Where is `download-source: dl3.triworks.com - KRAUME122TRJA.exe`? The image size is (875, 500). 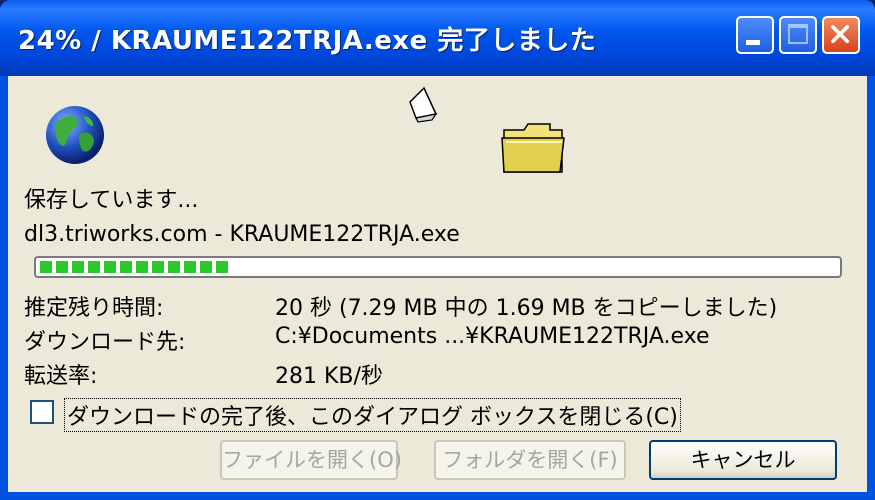
download-source: dl3.triworks.com - KRAUME122TRJA.exe is located at coordinates (242, 234).